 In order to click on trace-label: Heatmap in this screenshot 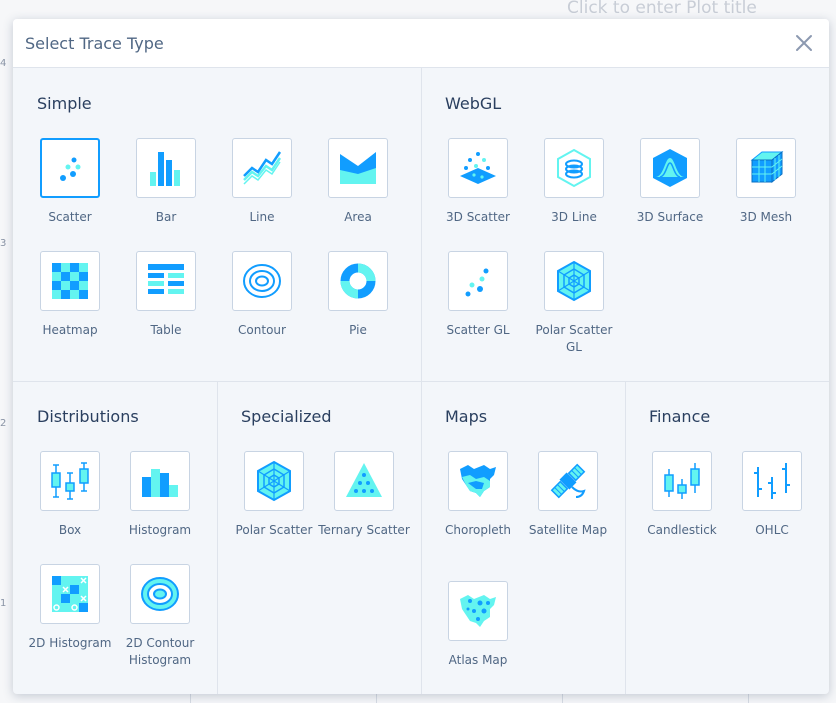, I will do `click(70, 330)`.